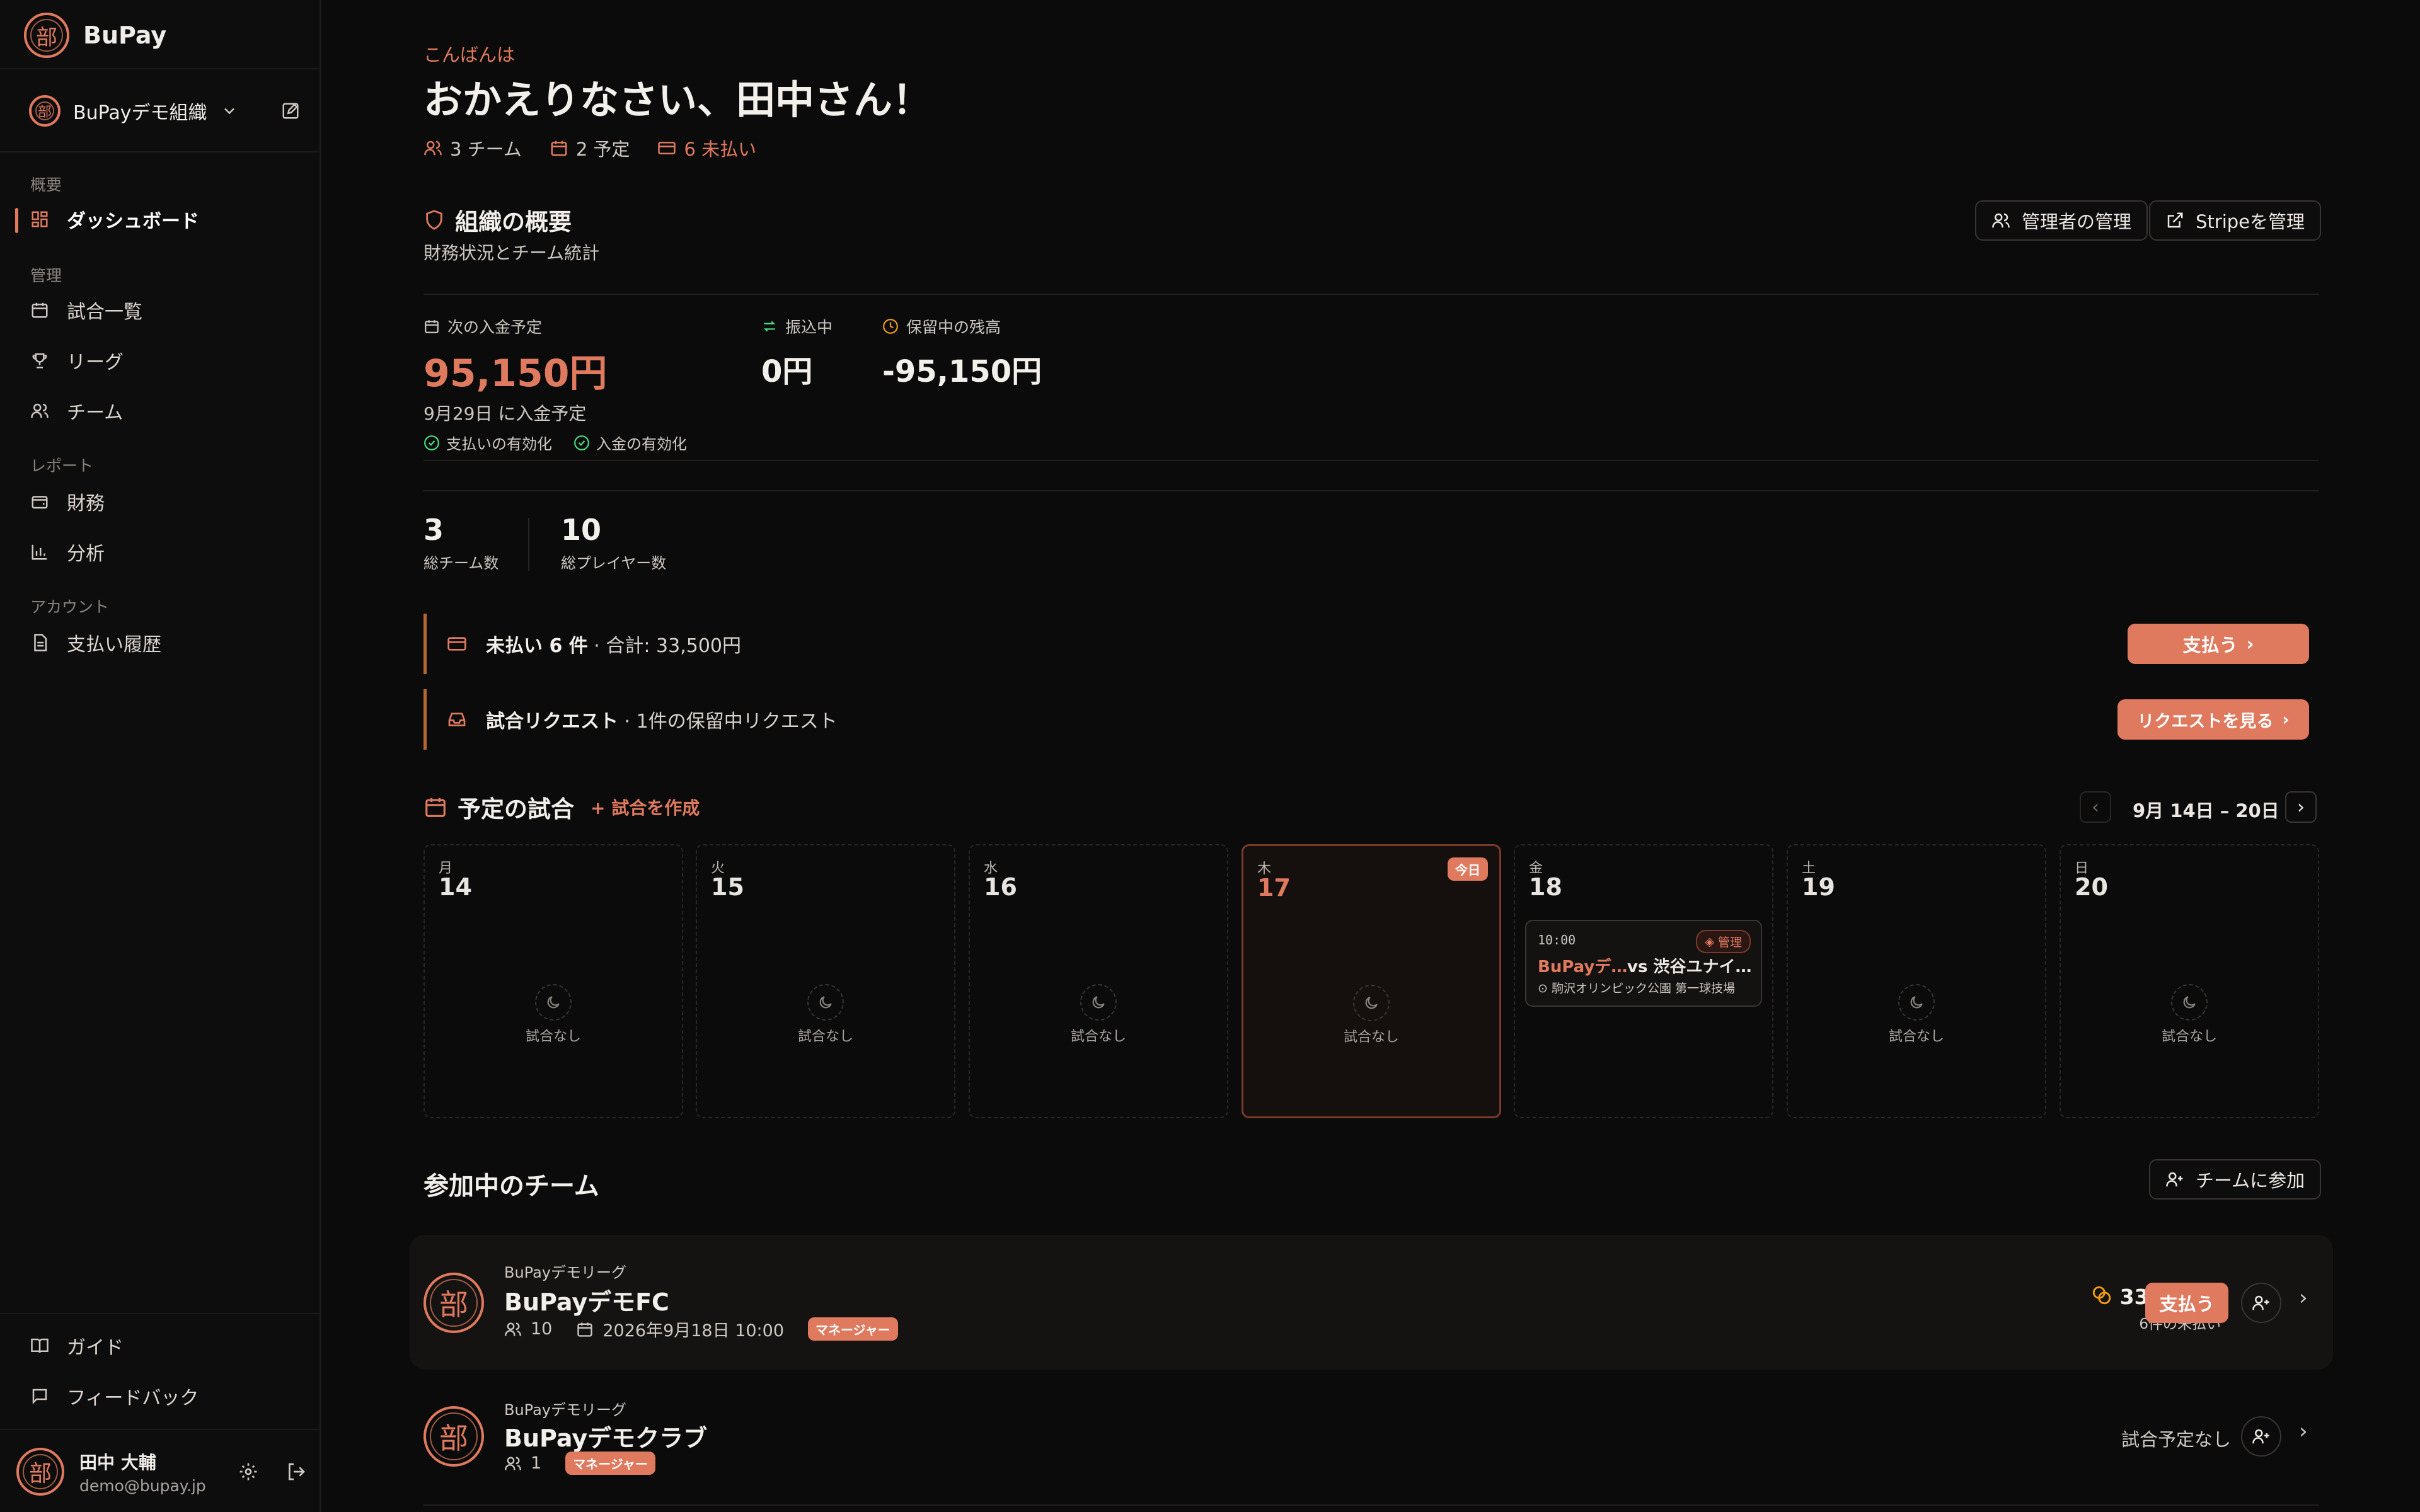 This screenshot has height=1512, width=2420. Describe the element at coordinates (70, 607) in the screenshot. I see `section-label-account: アカウント` at that location.